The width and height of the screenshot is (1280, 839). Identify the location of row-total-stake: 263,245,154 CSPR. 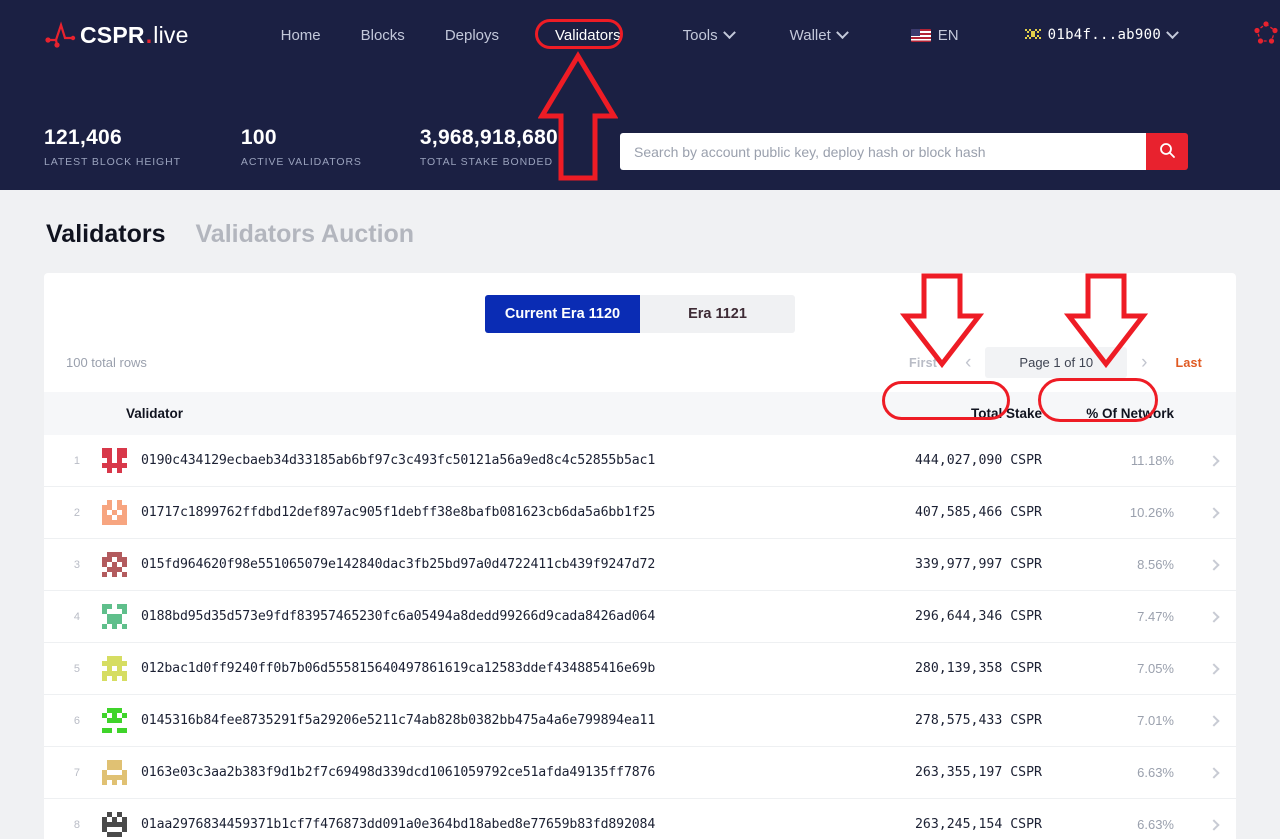
(978, 824).